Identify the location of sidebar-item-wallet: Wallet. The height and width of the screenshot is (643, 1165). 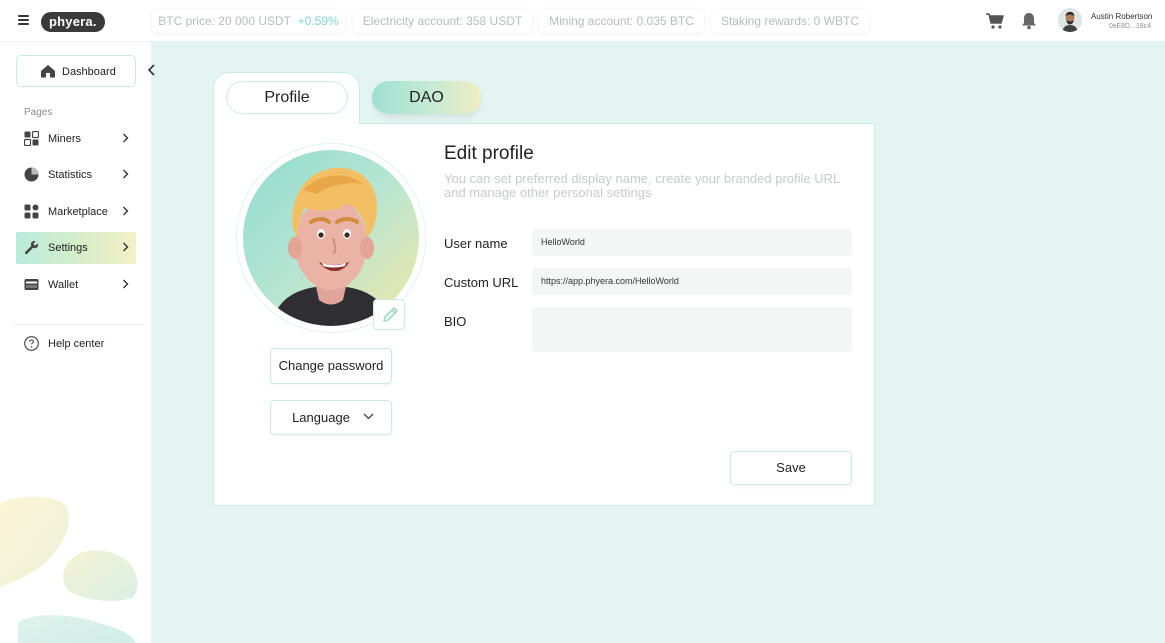
(76, 285).